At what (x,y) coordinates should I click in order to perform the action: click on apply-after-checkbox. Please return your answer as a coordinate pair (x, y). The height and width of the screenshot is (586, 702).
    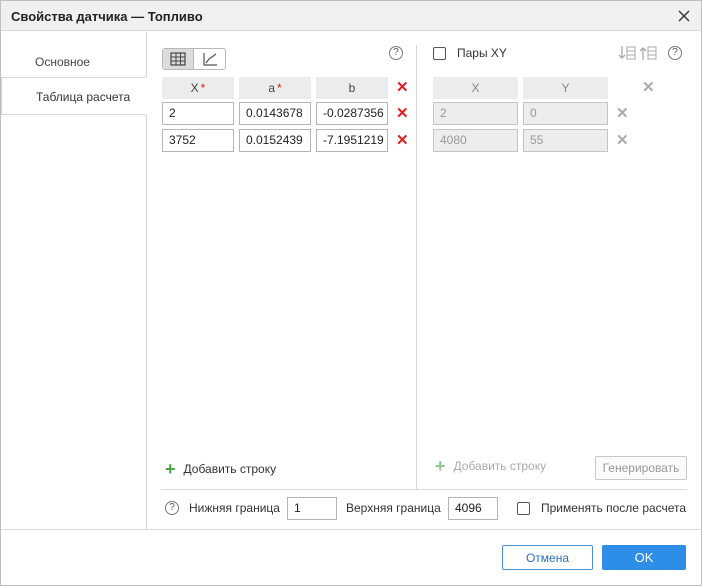
    Looking at the image, I should click on (523, 508).